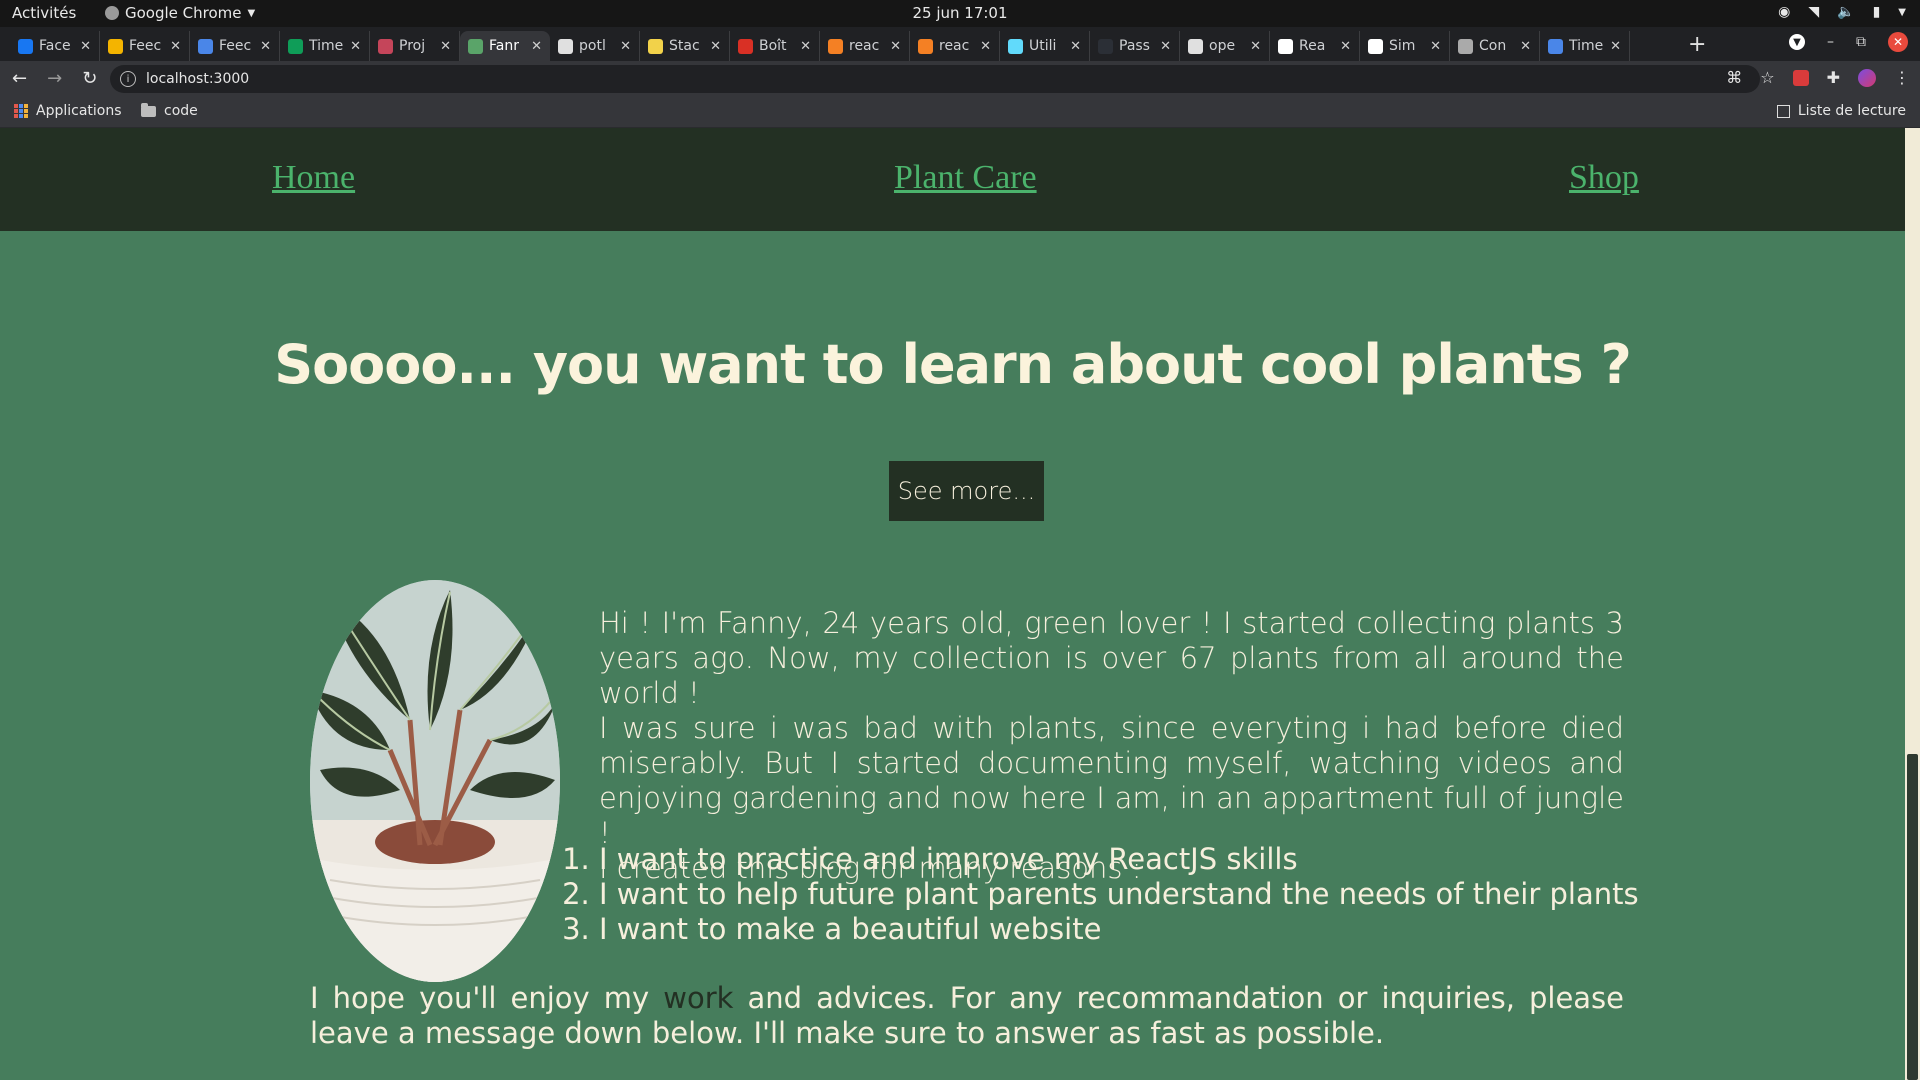 This screenshot has height=1080, width=1920. Describe the element at coordinates (44, 13) in the screenshot. I see `activities-button: Activités` at that location.